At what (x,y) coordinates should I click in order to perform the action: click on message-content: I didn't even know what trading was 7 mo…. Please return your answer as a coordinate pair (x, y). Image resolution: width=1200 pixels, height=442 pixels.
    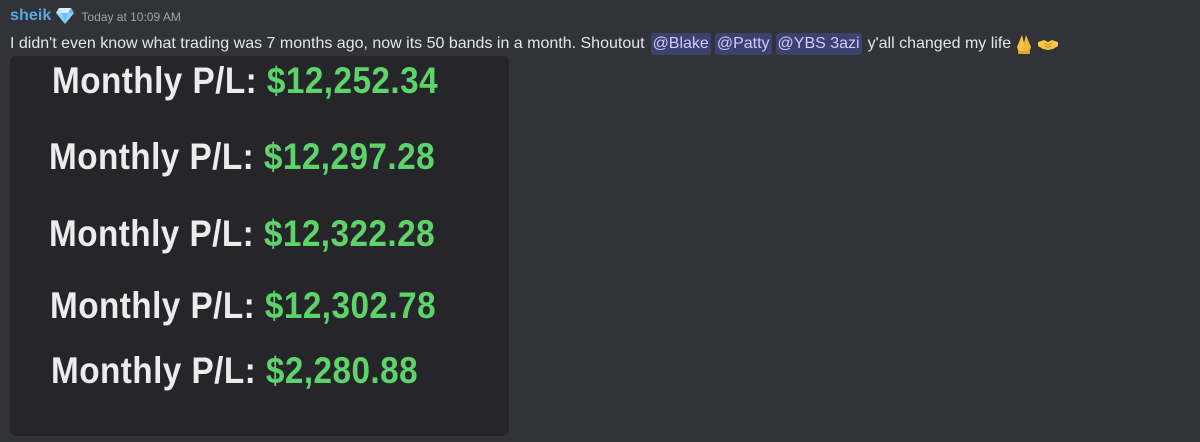
    Looking at the image, I should click on (534, 44).